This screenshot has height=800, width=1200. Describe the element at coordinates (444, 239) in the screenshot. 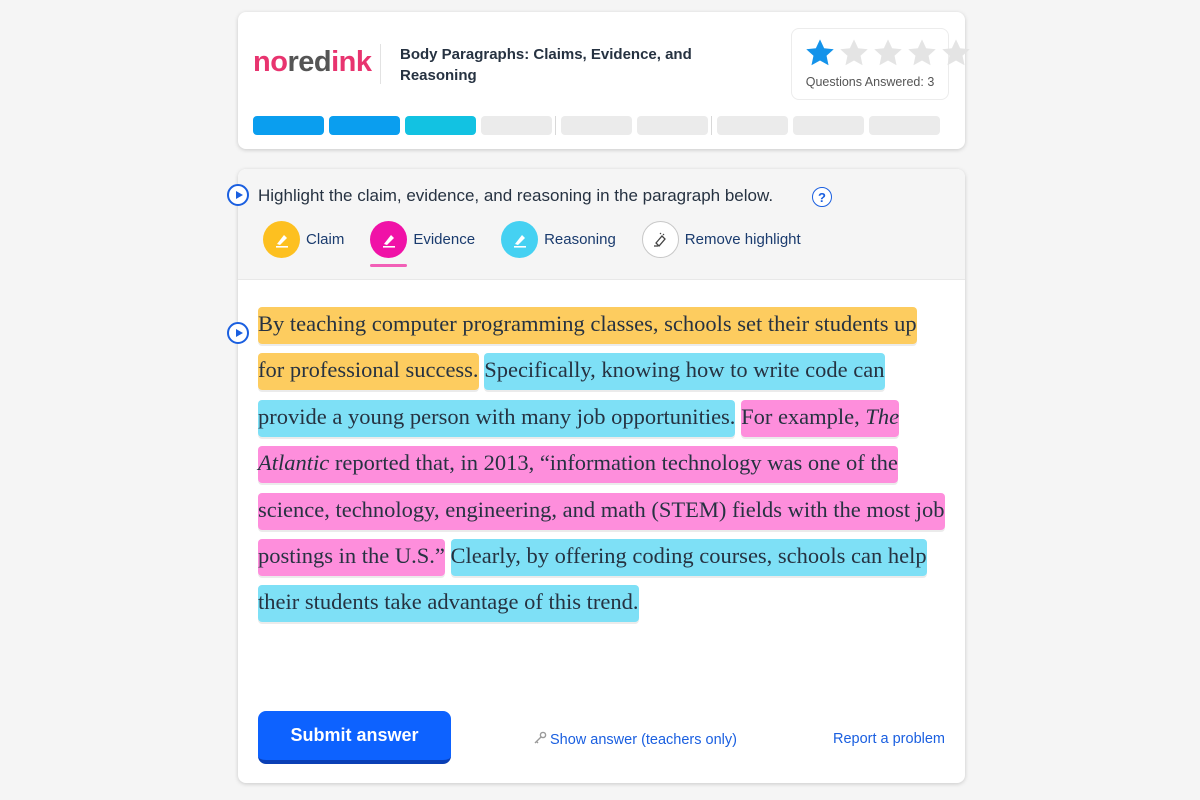

I see `tool-label: Evidence` at that location.